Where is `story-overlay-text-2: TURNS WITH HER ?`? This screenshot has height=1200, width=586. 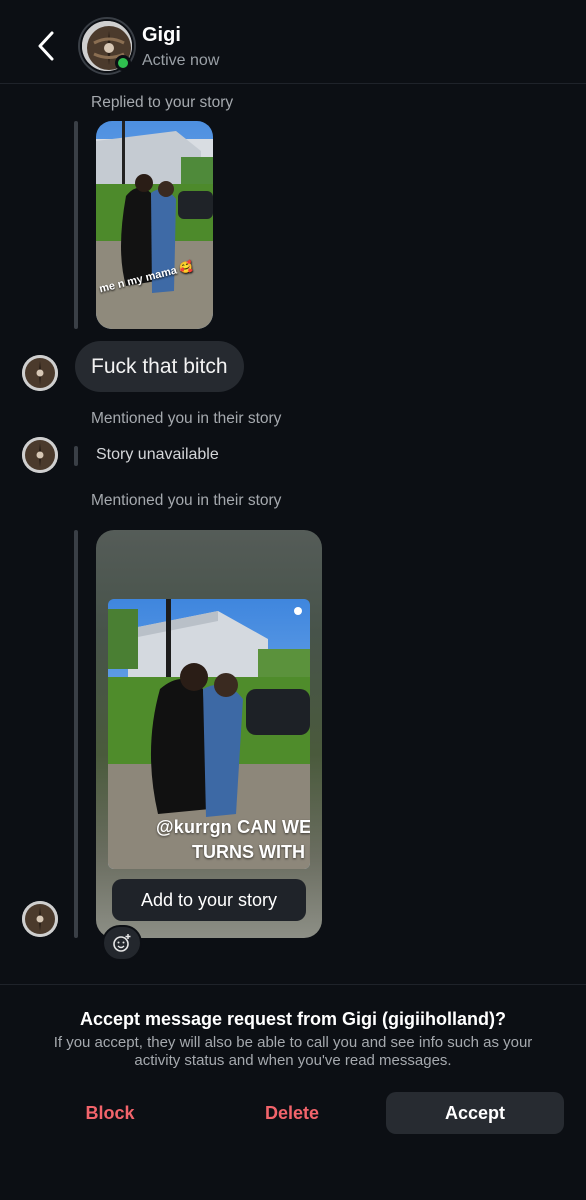 story-overlay-text-2: TURNS WITH HER ? is located at coordinates (251, 852).